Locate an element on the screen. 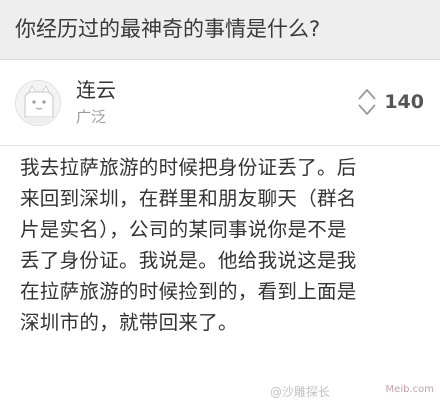  vote-control: 140 is located at coordinates (390, 102).